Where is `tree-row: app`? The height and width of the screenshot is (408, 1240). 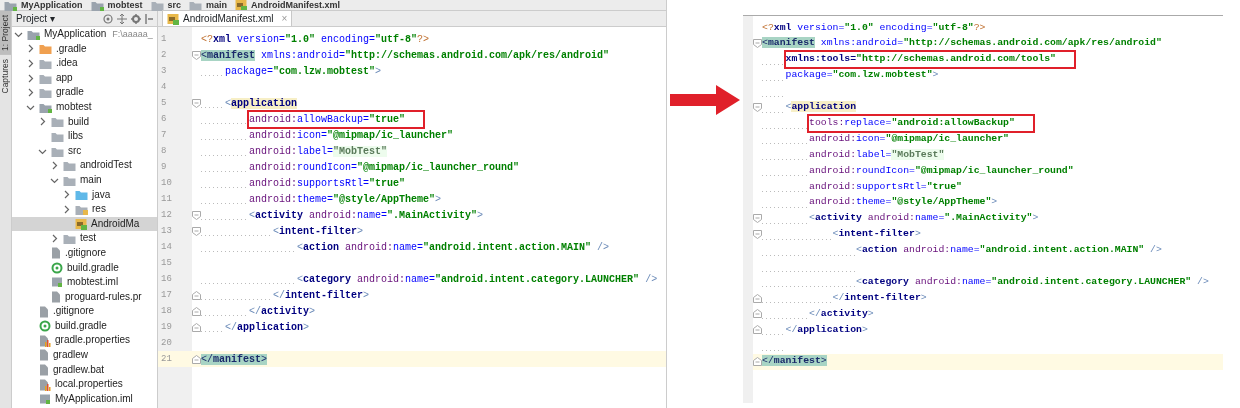
tree-row: app is located at coordinates (84, 78).